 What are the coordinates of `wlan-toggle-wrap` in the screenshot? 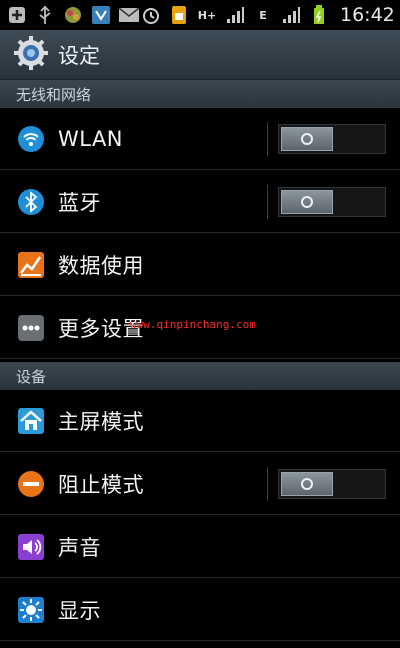 It's located at (326, 138).